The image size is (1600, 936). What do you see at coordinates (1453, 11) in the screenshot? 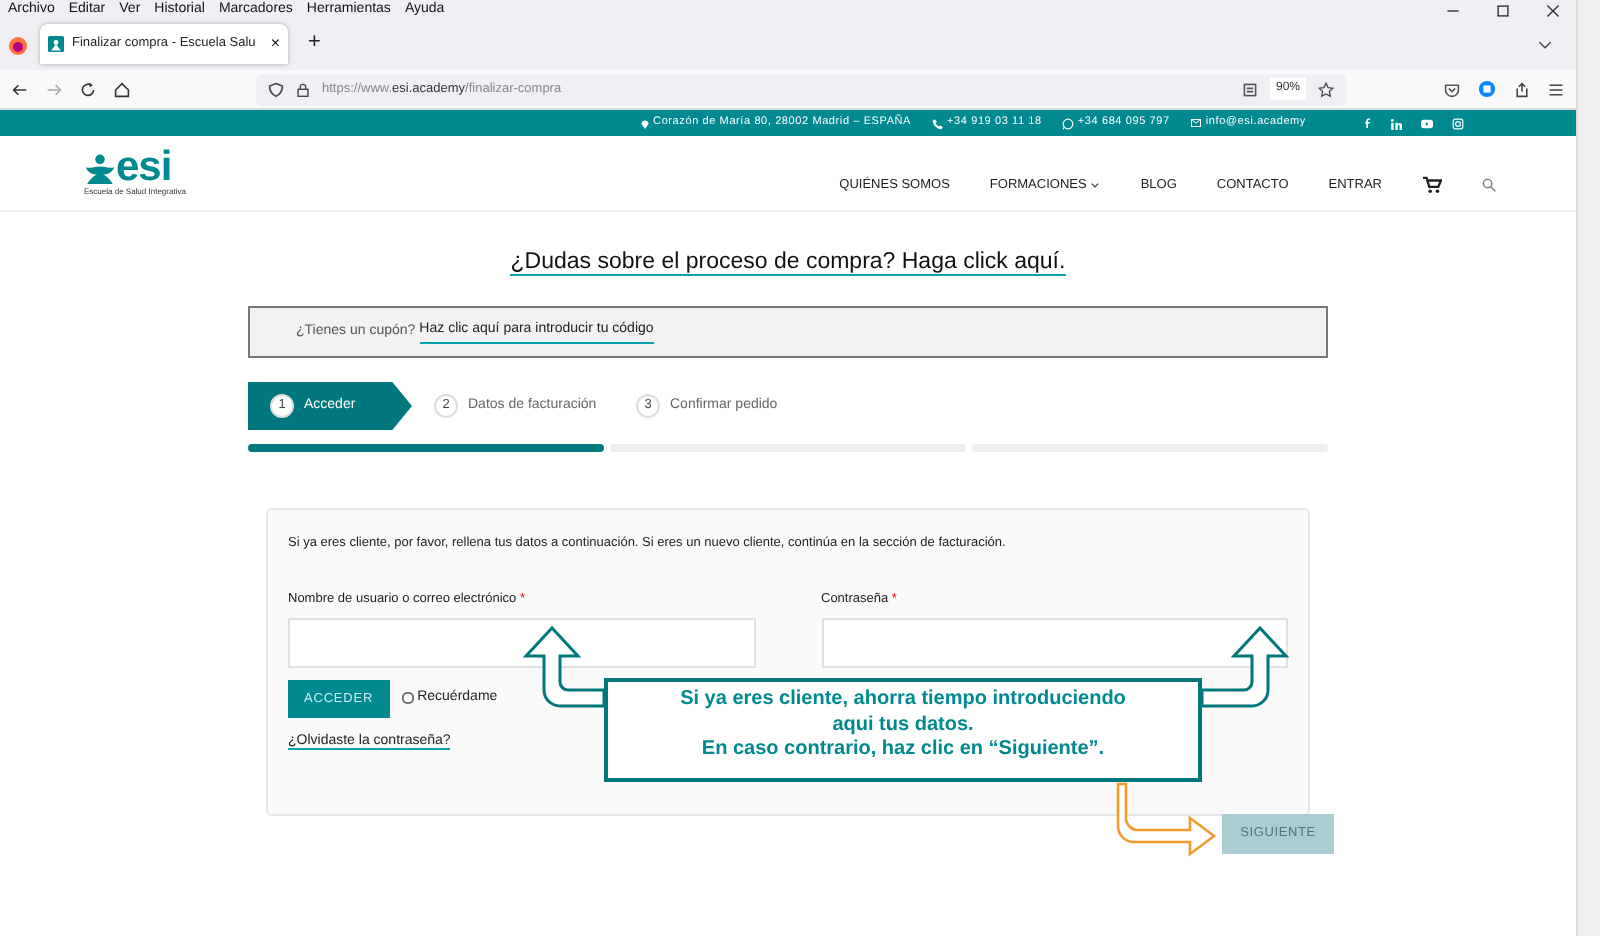
I see `minimize-icon` at bounding box center [1453, 11].